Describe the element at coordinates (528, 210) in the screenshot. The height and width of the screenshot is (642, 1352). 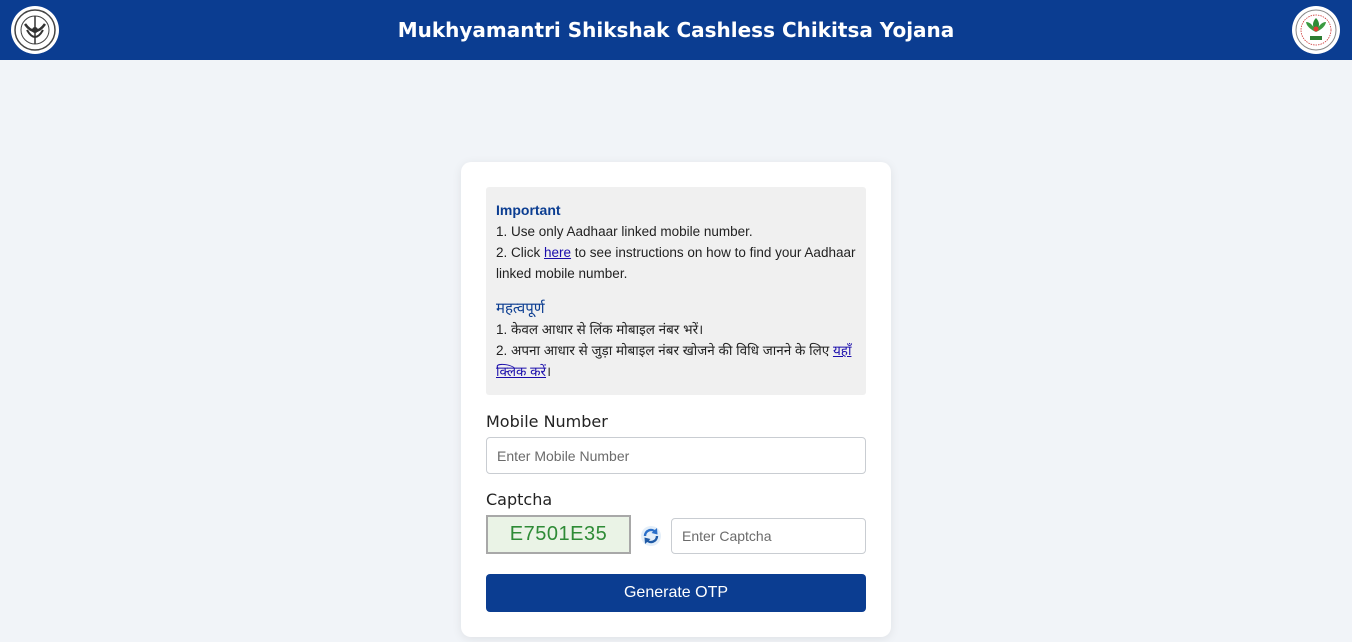
I see `notice-heading-en: Important` at that location.